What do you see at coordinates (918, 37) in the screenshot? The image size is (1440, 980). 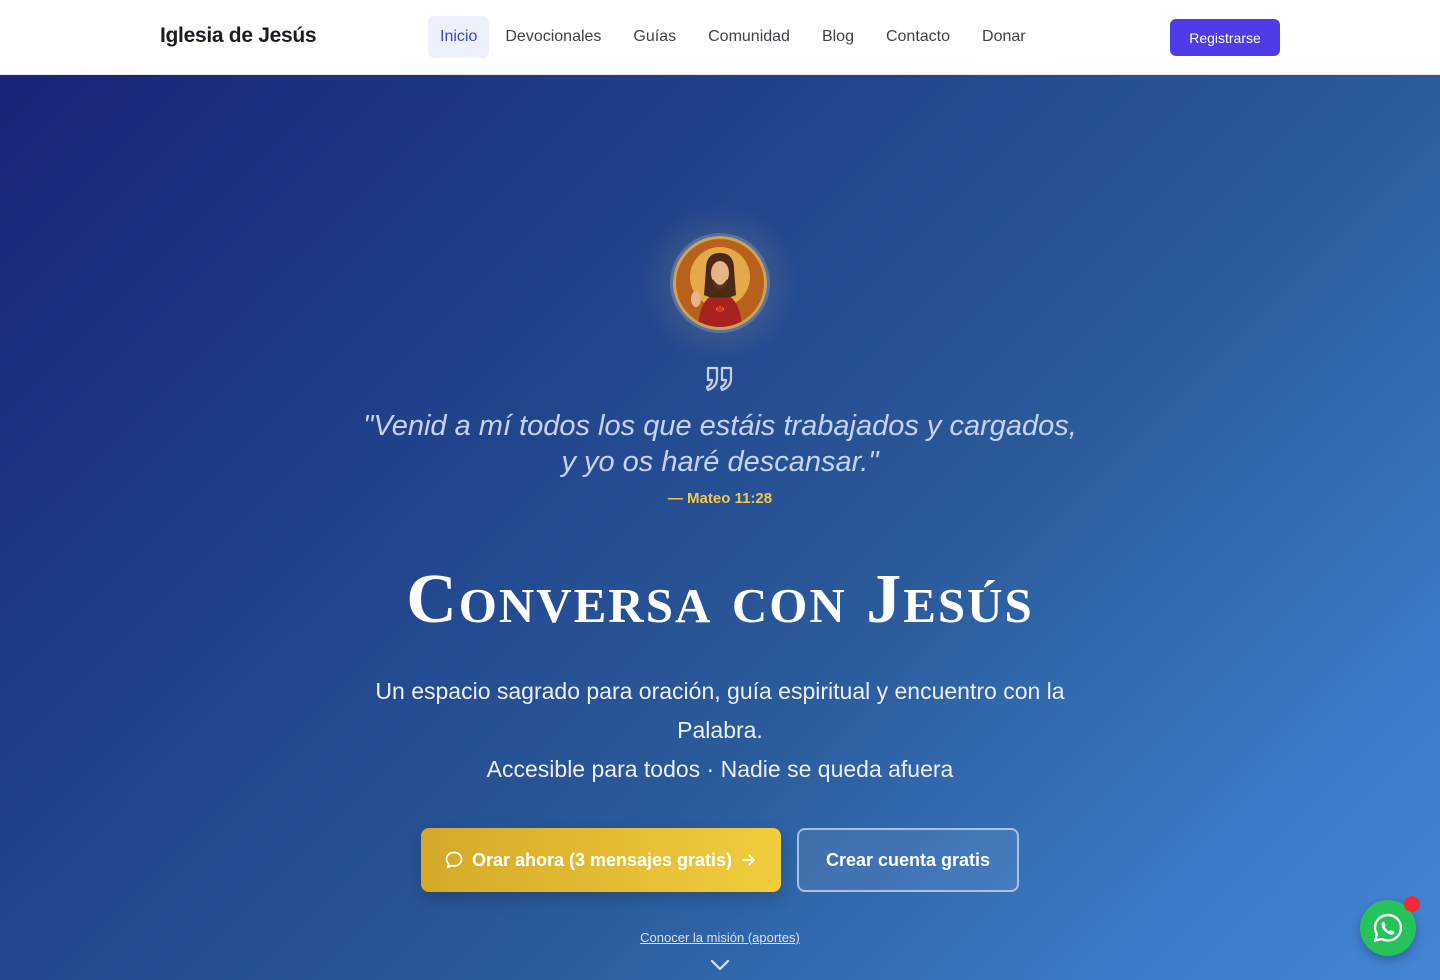 I see `nav-item-contacto: Contacto` at bounding box center [918, 37].